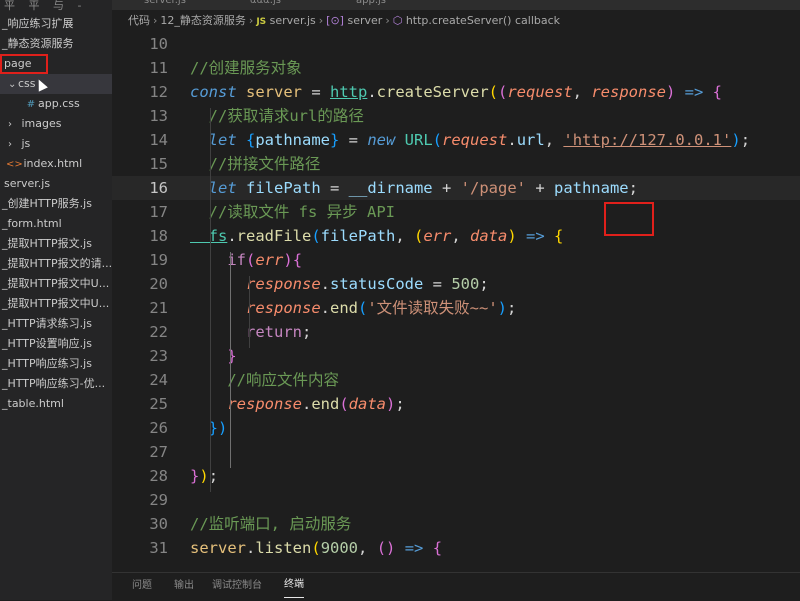 This screenshot has width=800, height=601. What do you see at coordinates (456, 68) in the screenshot?
I see `code-line: 11 //创建服务对象` at bounding box center [456, 68].